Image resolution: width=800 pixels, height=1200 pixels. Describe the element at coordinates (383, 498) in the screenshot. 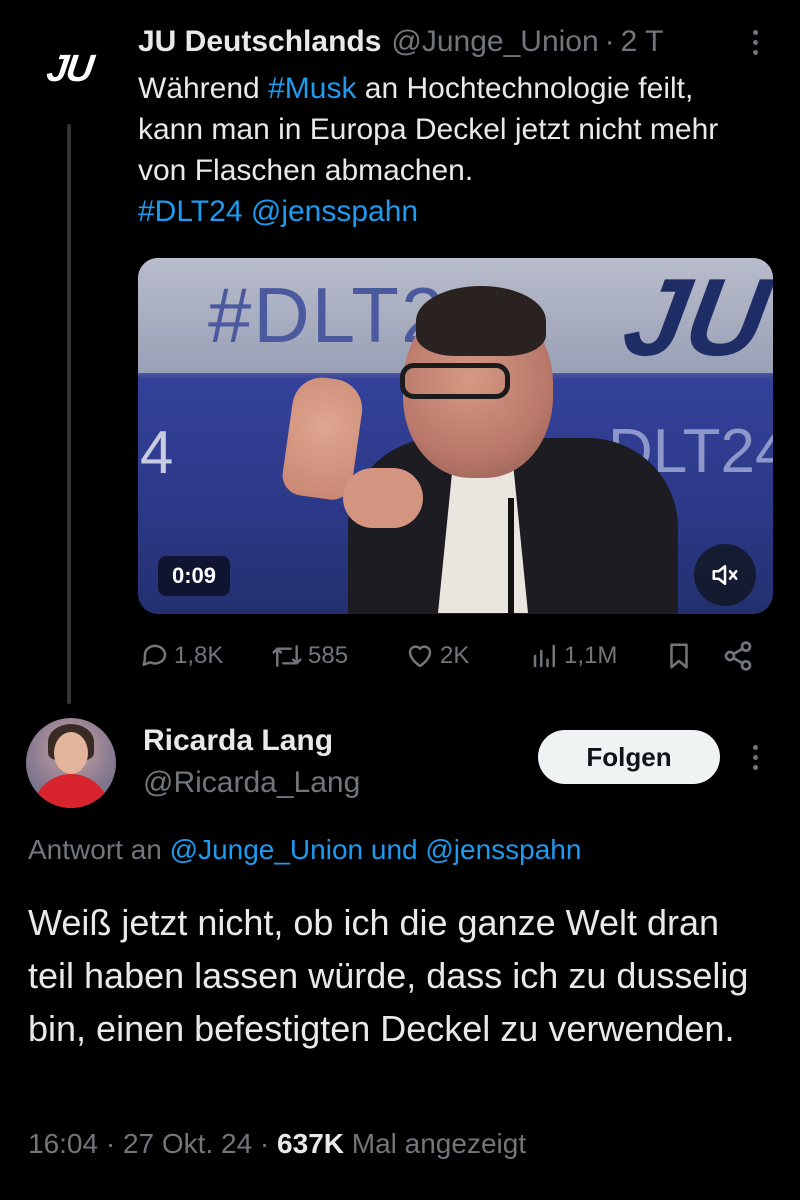

I see `speaker-second-hand` at that location.